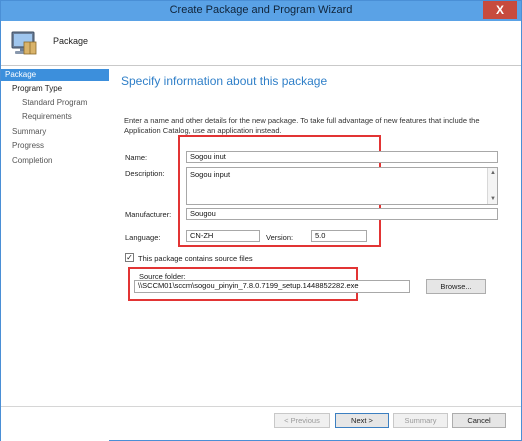  I want to click on summary-button: Summary, so click(420, 420).